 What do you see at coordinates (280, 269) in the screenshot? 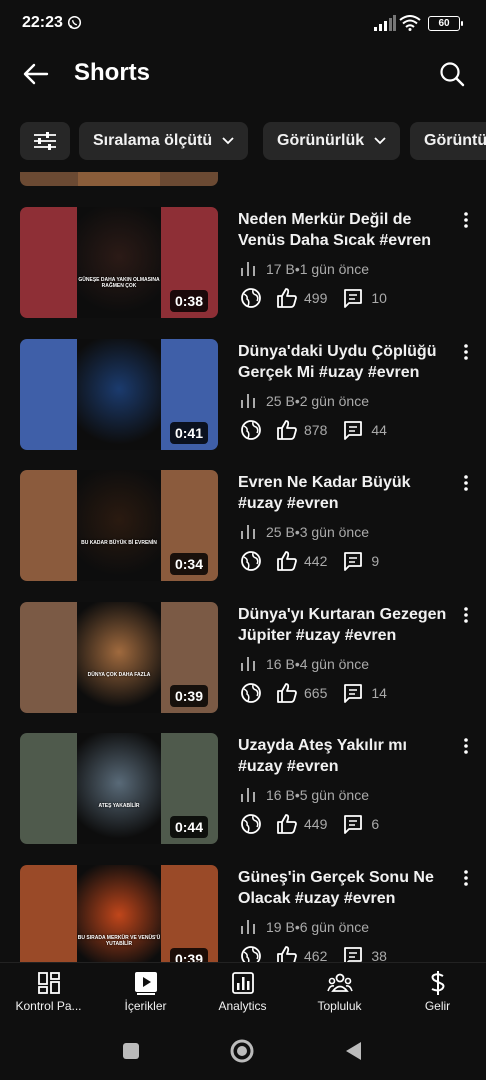
I see `view-count: 17 B` at bounding box center [280, 269].